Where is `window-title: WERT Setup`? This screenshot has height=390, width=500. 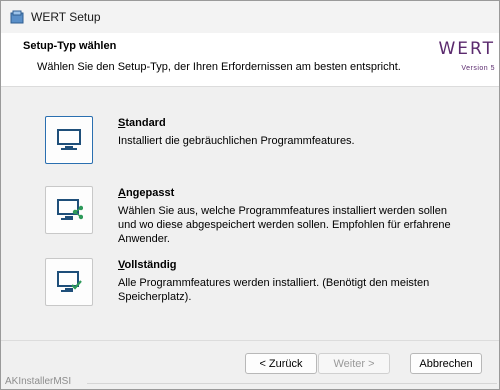 window-title: WERT Setup is located at coordinates (66, 17).